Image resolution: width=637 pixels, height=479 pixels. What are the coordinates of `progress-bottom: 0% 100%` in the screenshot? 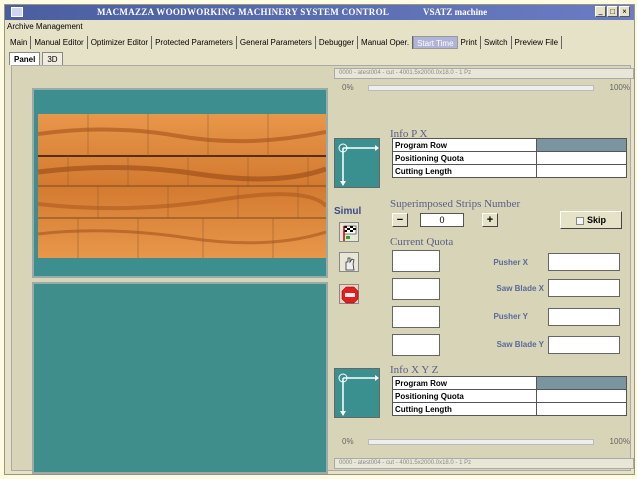 It's located at (484, 442).